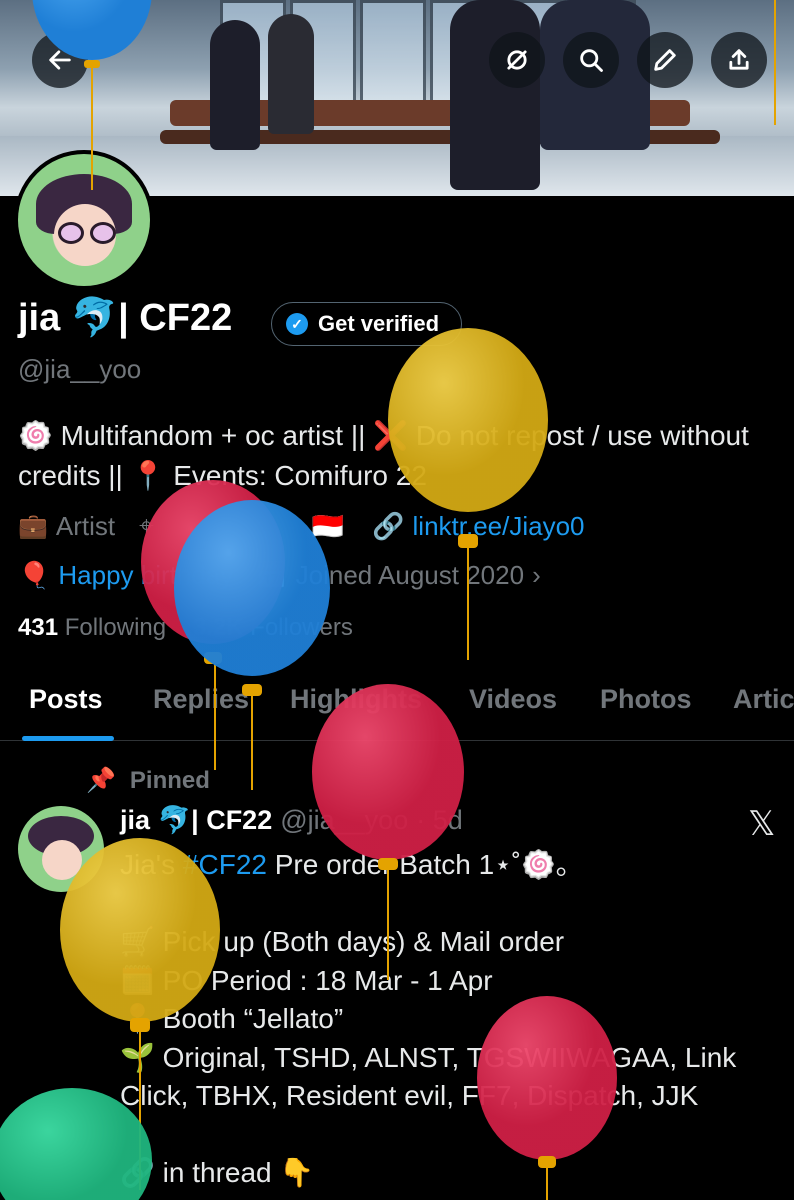 The image size is (794, 1200). Describe the element at coordinates (271, 575) in the screenshot. I see `calendar-icon: 📅` at that location.